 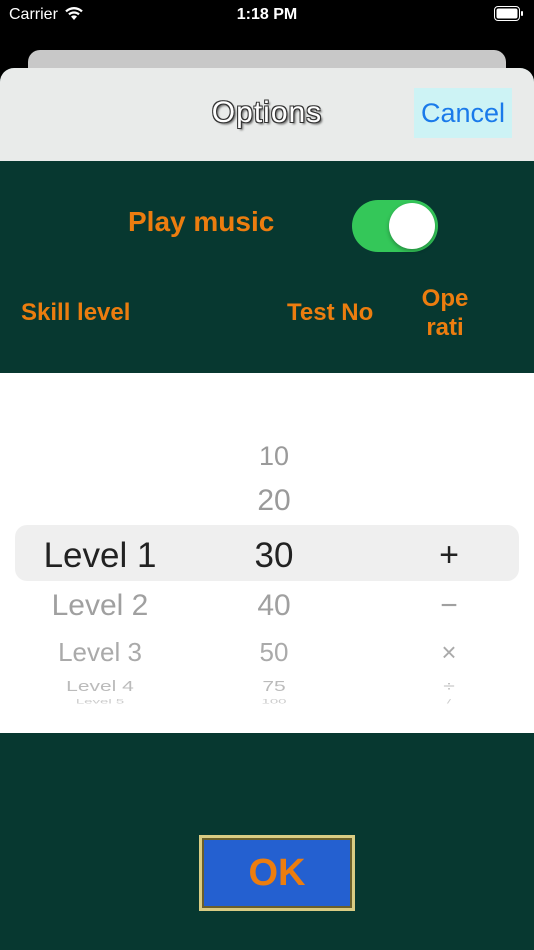 What do you see at coordinates (201, 221) in the screenshot?
I see `play-music-label: Play music` at bounding box center [201, 221].